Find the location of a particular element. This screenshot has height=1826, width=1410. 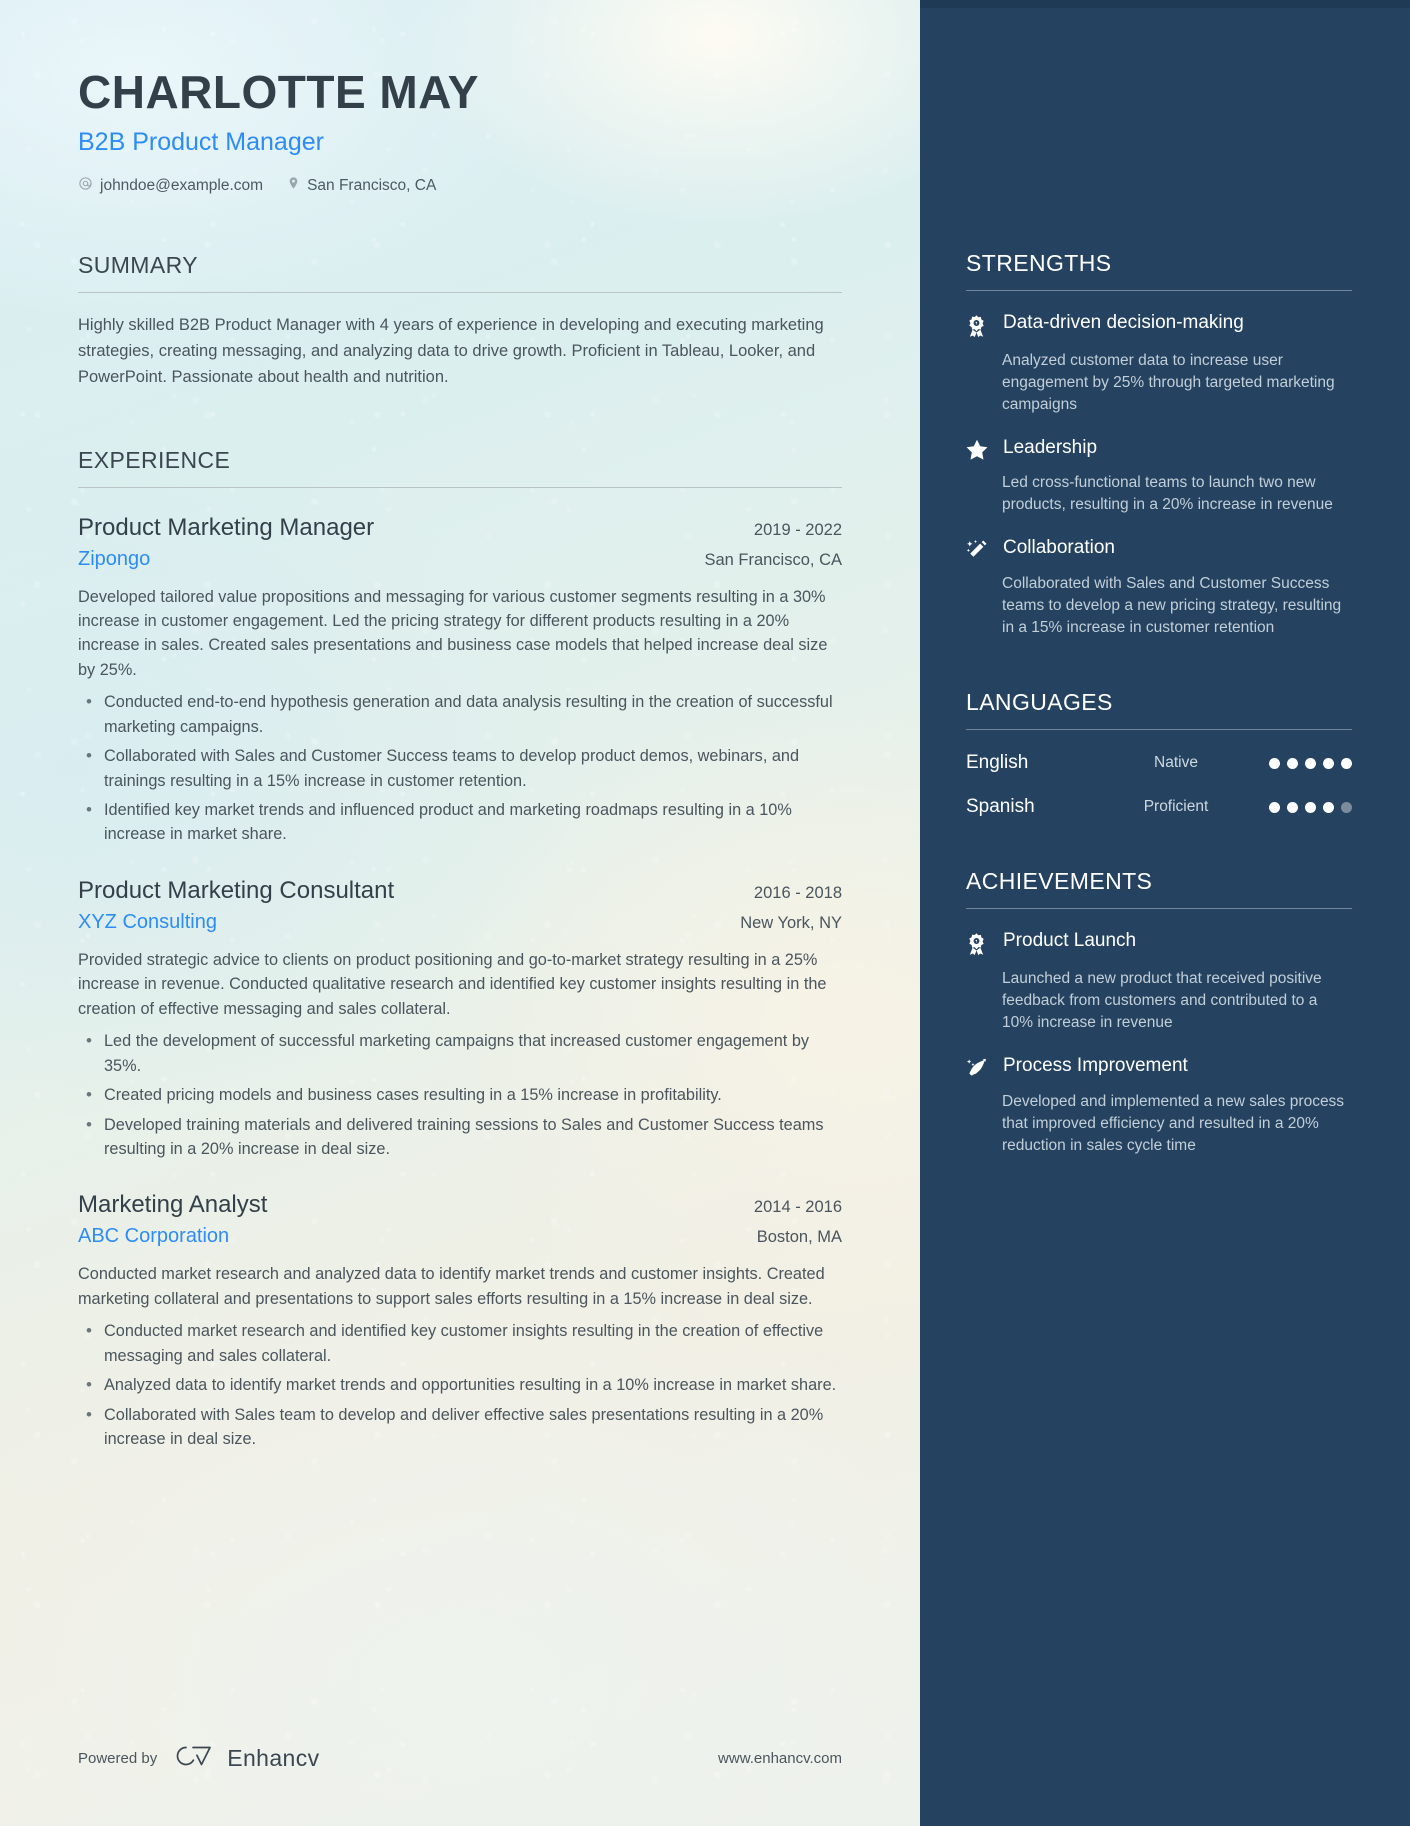

section-title-achievements: ACHIEVEMENTS is located at coordinates (1059, 881).